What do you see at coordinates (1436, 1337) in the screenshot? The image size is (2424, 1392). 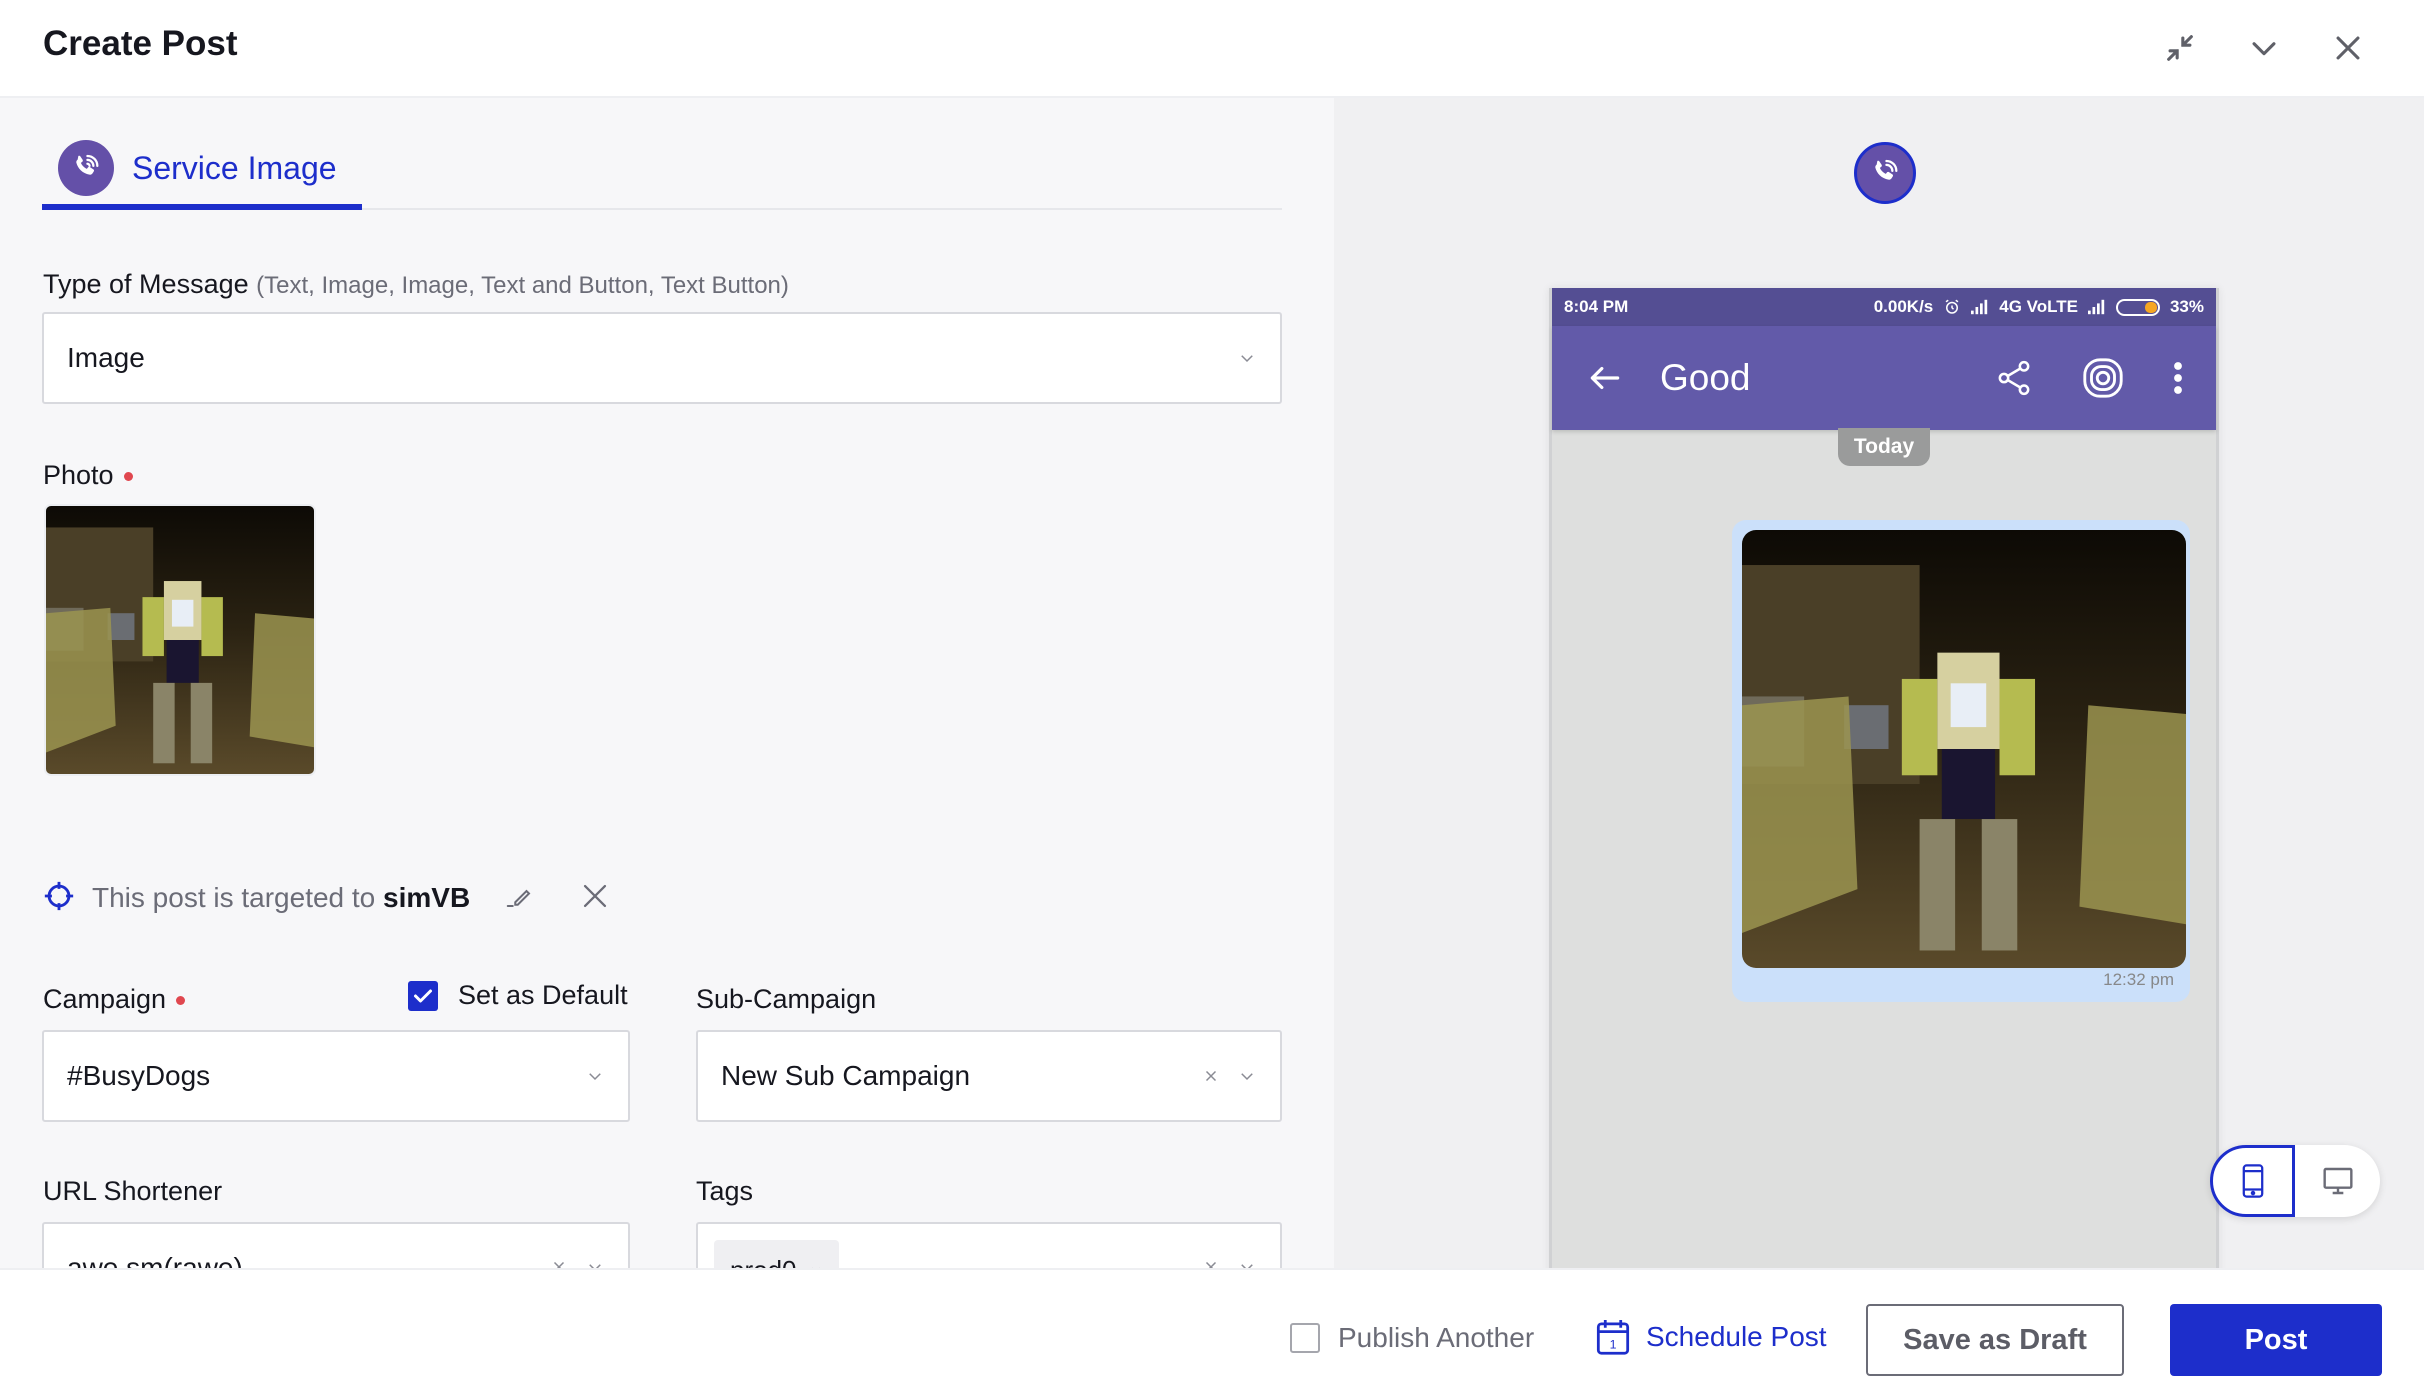 I see `publish-another-label: Publish Another` at bounding box center [1436, 1337].